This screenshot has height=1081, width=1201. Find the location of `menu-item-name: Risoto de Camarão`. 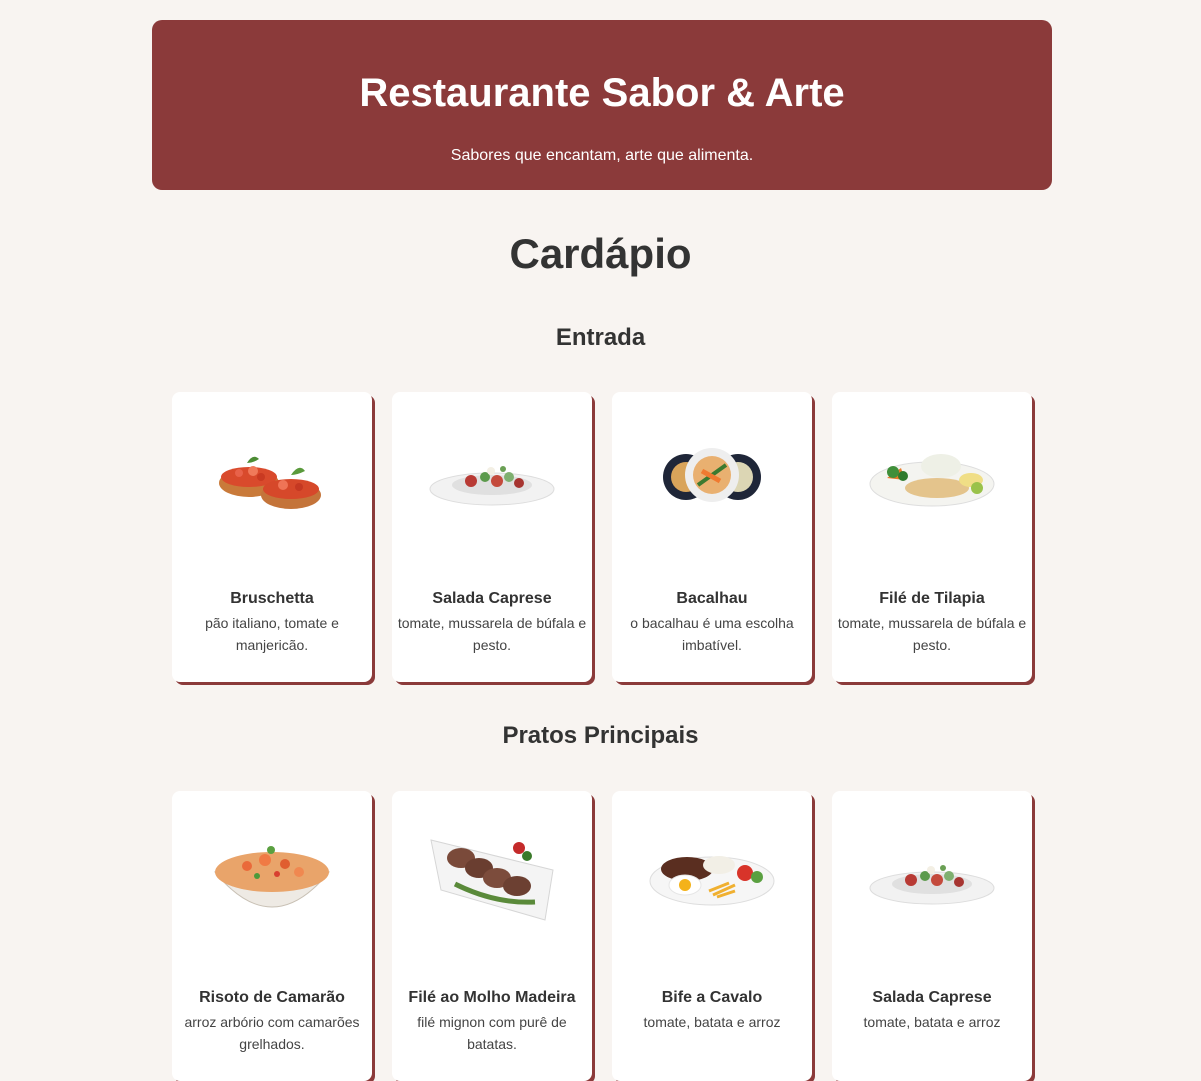

menu-item-name: Risoto de Camarão is located at coordinates (272, 997).